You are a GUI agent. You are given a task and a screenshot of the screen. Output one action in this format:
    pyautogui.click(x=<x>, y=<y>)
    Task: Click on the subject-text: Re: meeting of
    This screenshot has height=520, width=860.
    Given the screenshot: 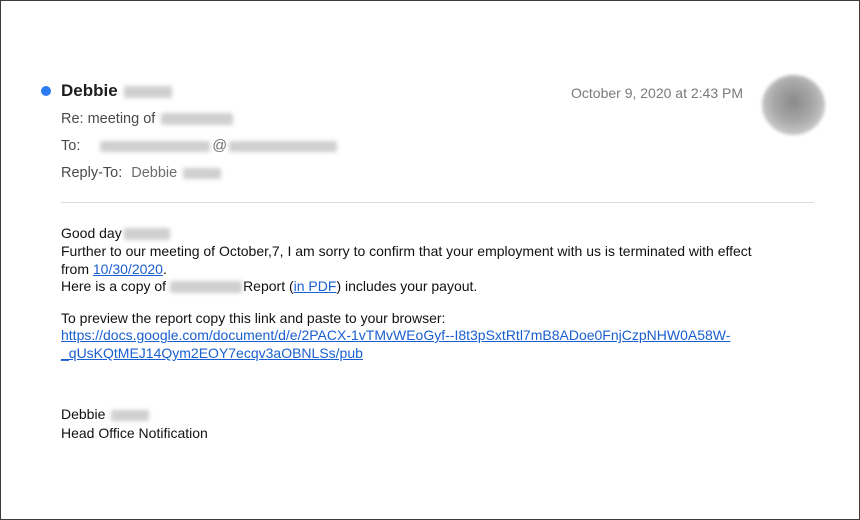 What is the action you would take?
    pyautogui.click(x=108, y=119)
    